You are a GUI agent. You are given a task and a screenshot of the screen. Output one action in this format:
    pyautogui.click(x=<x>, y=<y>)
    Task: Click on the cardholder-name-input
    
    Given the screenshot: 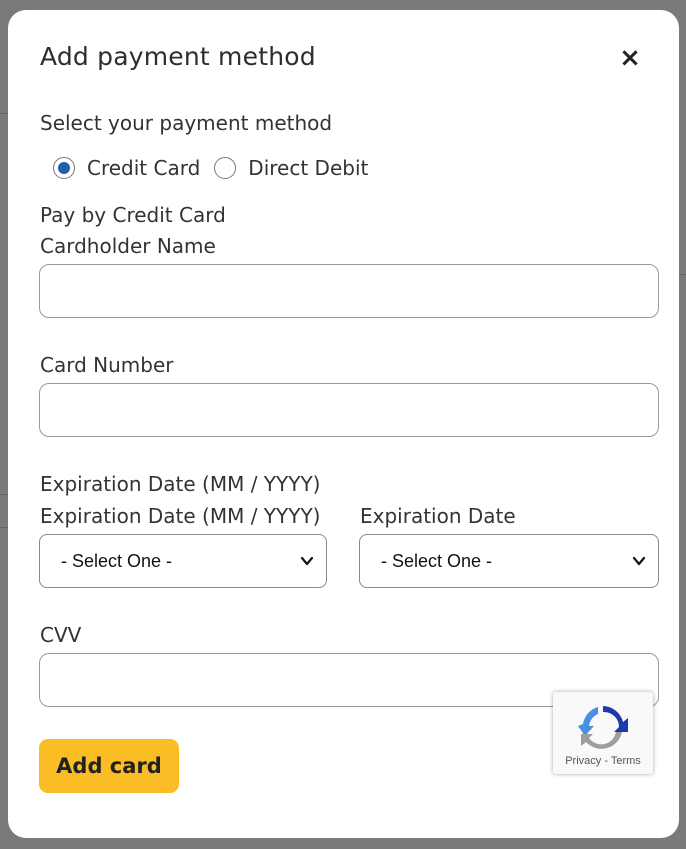 What is the action you would take?
    pyautogui.click(x=349, y=291)
    